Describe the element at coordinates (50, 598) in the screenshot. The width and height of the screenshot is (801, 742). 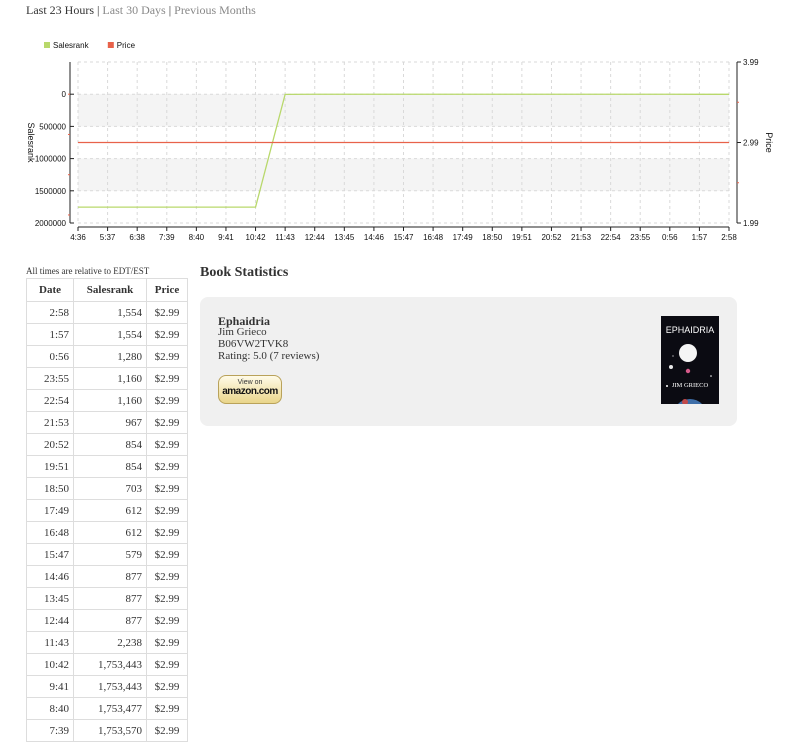
I see `date-cell: 13:45` at that location.